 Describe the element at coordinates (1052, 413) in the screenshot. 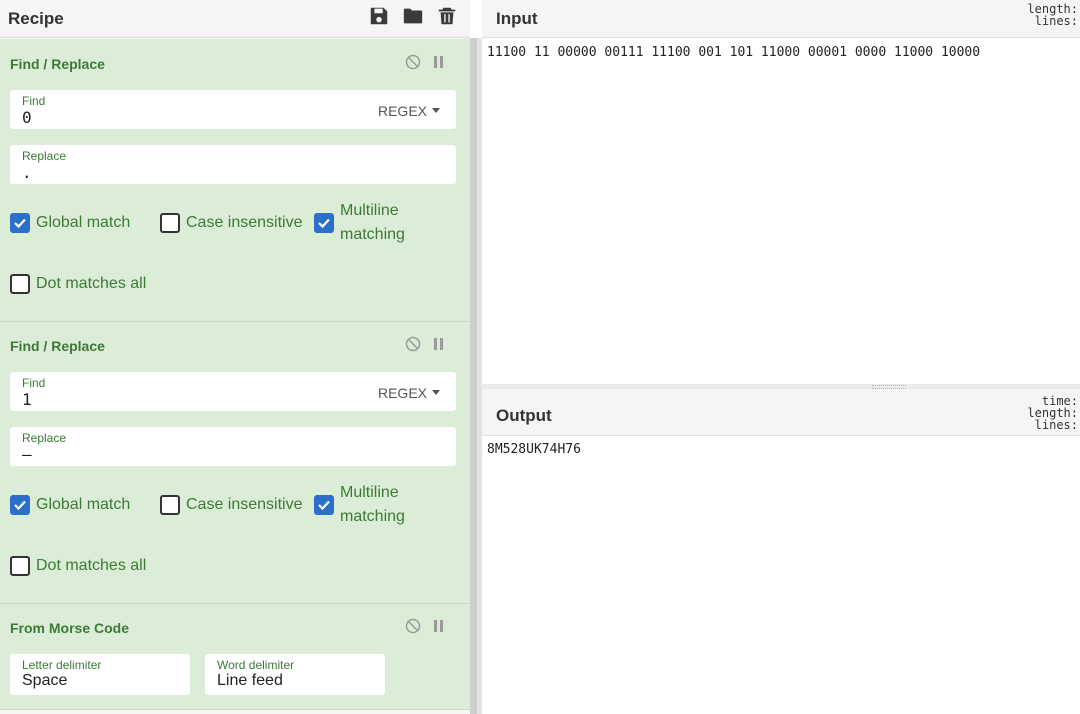

I see `output-stats: time: length: lines:` at that location.